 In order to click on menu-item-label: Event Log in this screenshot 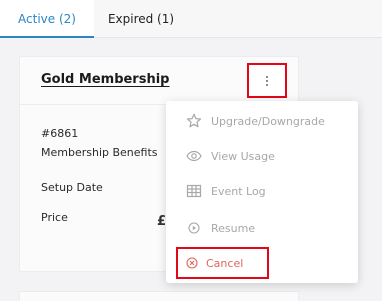, I will do `click(238, 191)`.